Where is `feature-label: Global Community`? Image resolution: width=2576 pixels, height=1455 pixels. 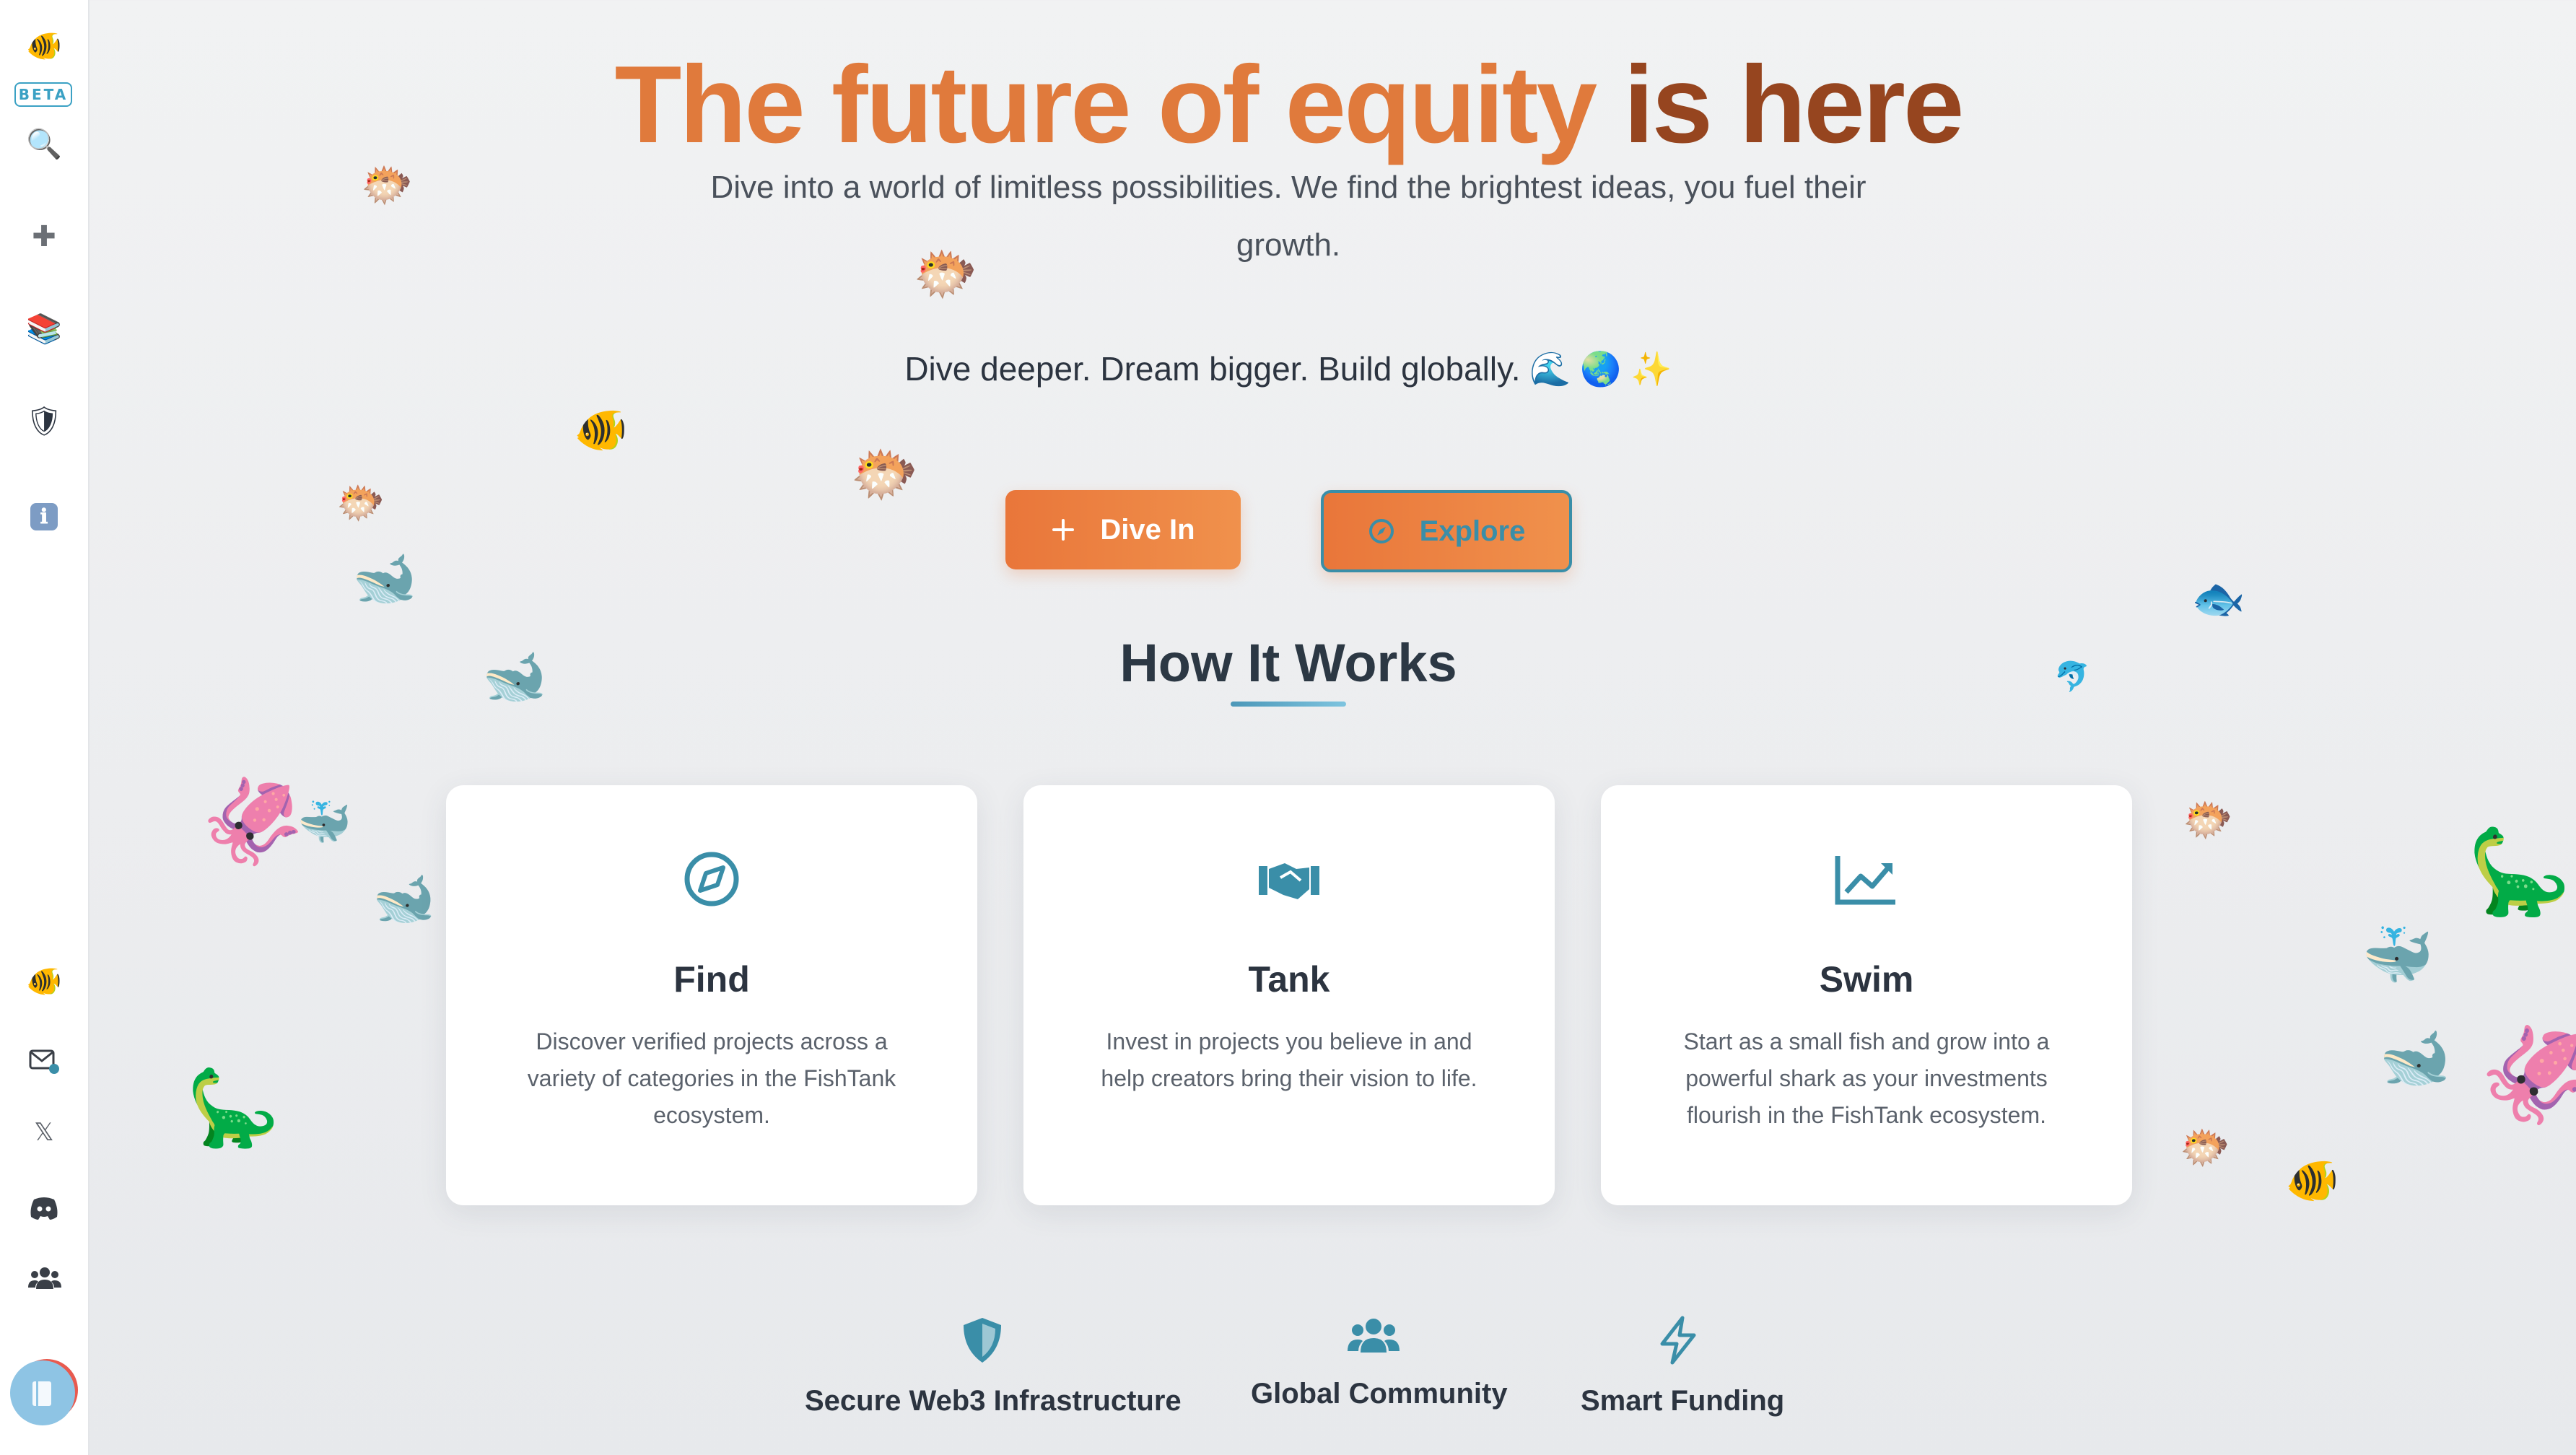
feature-label: Global Community is located at coordinates (1379, 1394).